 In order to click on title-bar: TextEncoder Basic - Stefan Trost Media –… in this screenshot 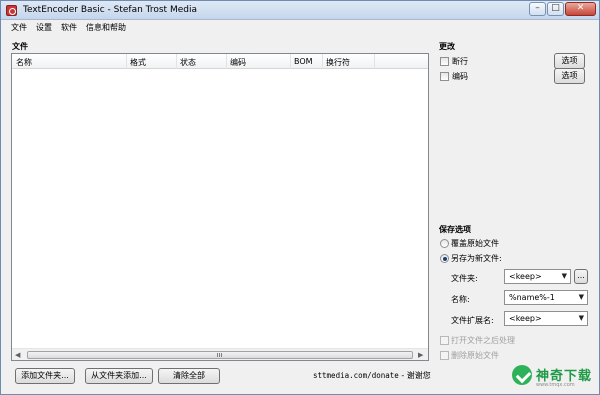, I will do `click(300, 10)`.